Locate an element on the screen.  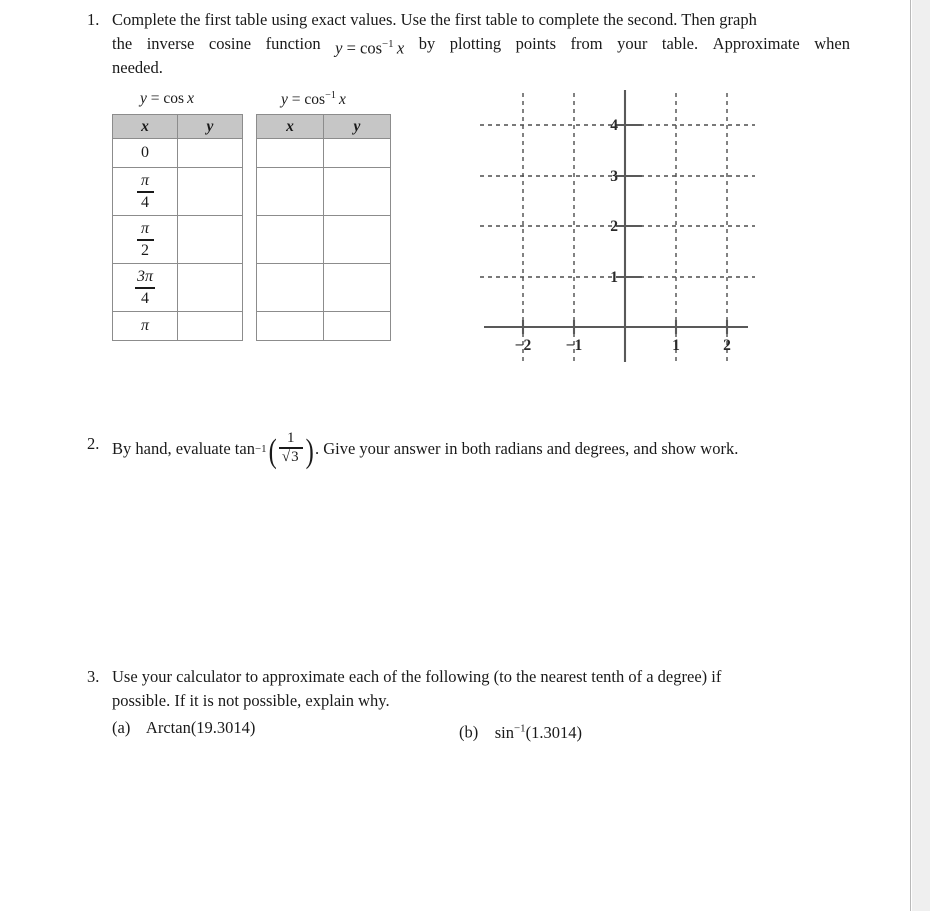
y-tick-label-4: 4 is located at coordinates (614, 125).